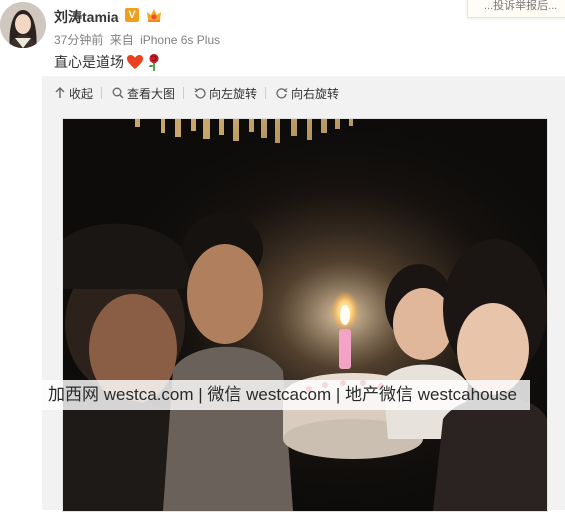 Image resolution: width=565 pixels, height=512 pixels. What do you see at coordinates (154, 14) in the screenshot?
I see `crown-badge-icon` at bounding box center [154, 14].